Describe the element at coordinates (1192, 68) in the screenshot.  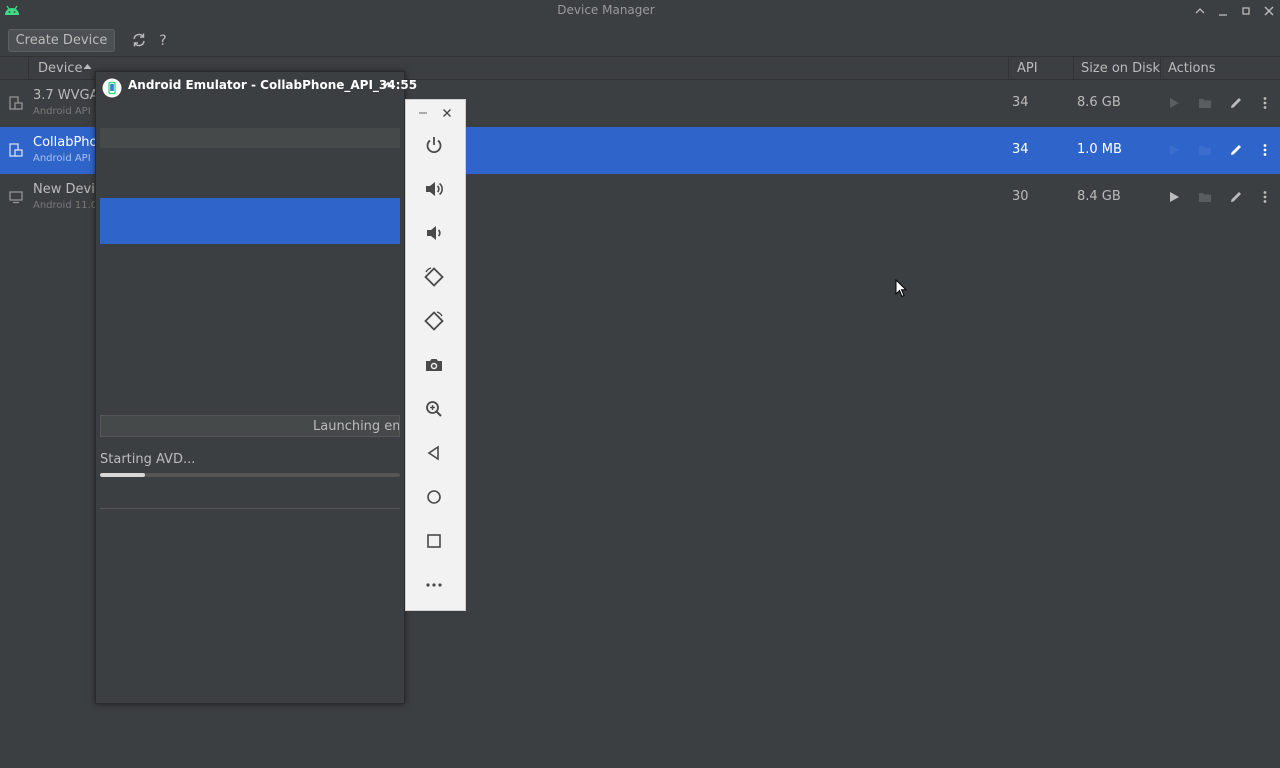
I see `column-header-actions: Actions` at that location.